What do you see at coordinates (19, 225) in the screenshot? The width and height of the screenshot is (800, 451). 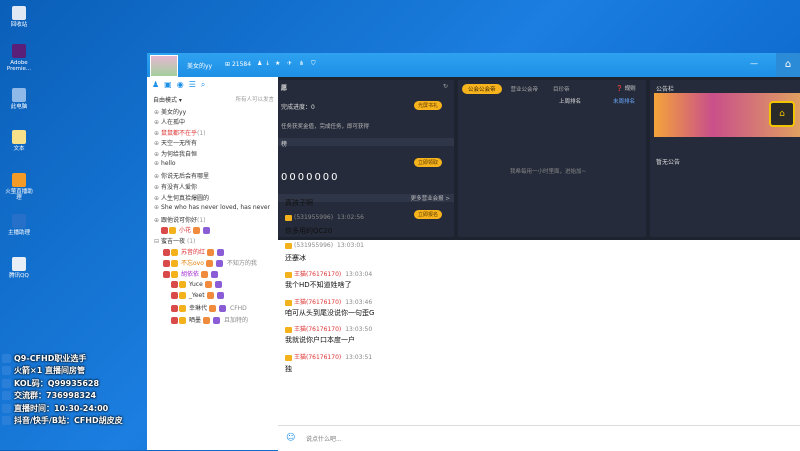 I see `desktop-icon: 主播助理` at bounding box center [19, 225].